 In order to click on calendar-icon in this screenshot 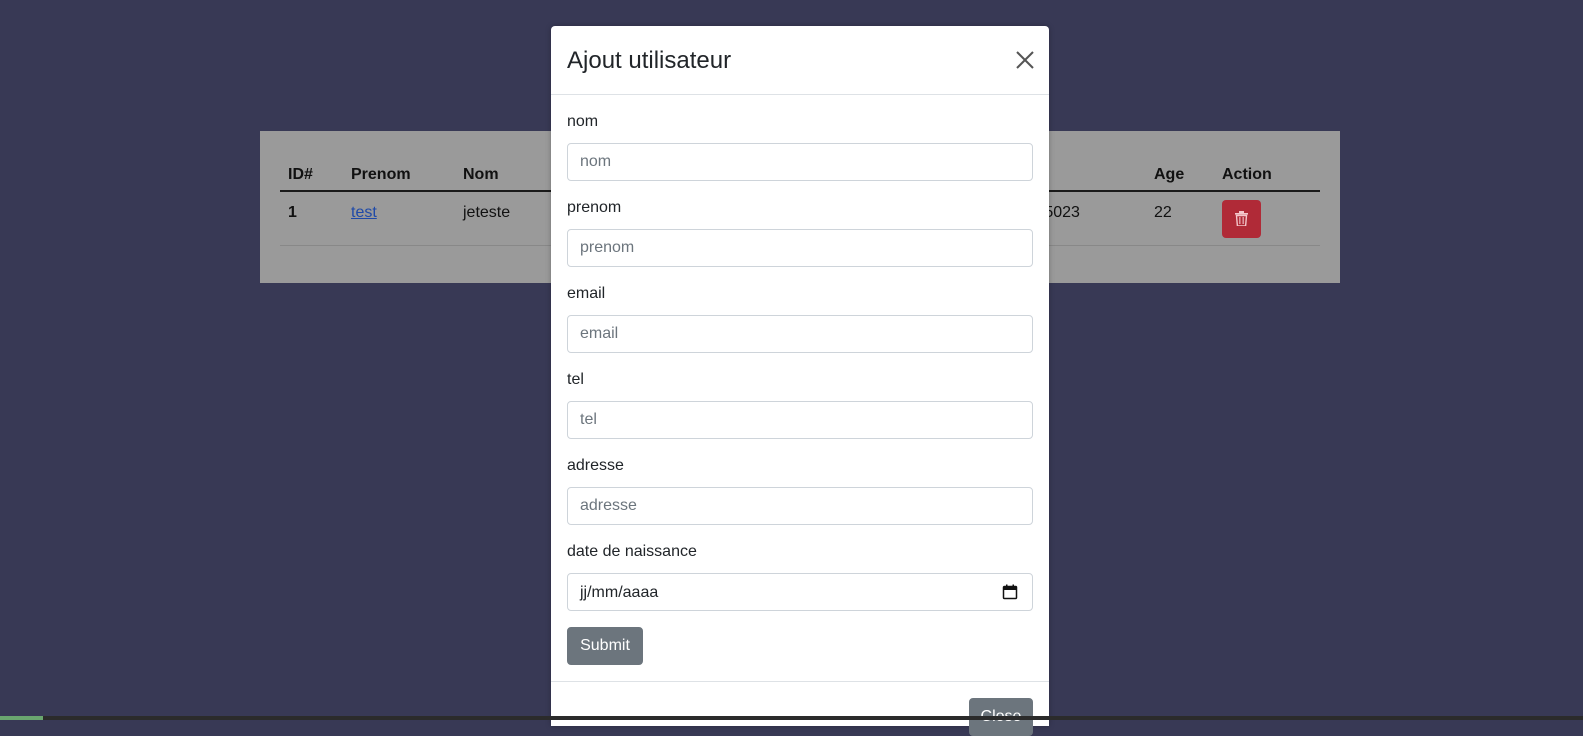, I will do `click(1010, 594)`.